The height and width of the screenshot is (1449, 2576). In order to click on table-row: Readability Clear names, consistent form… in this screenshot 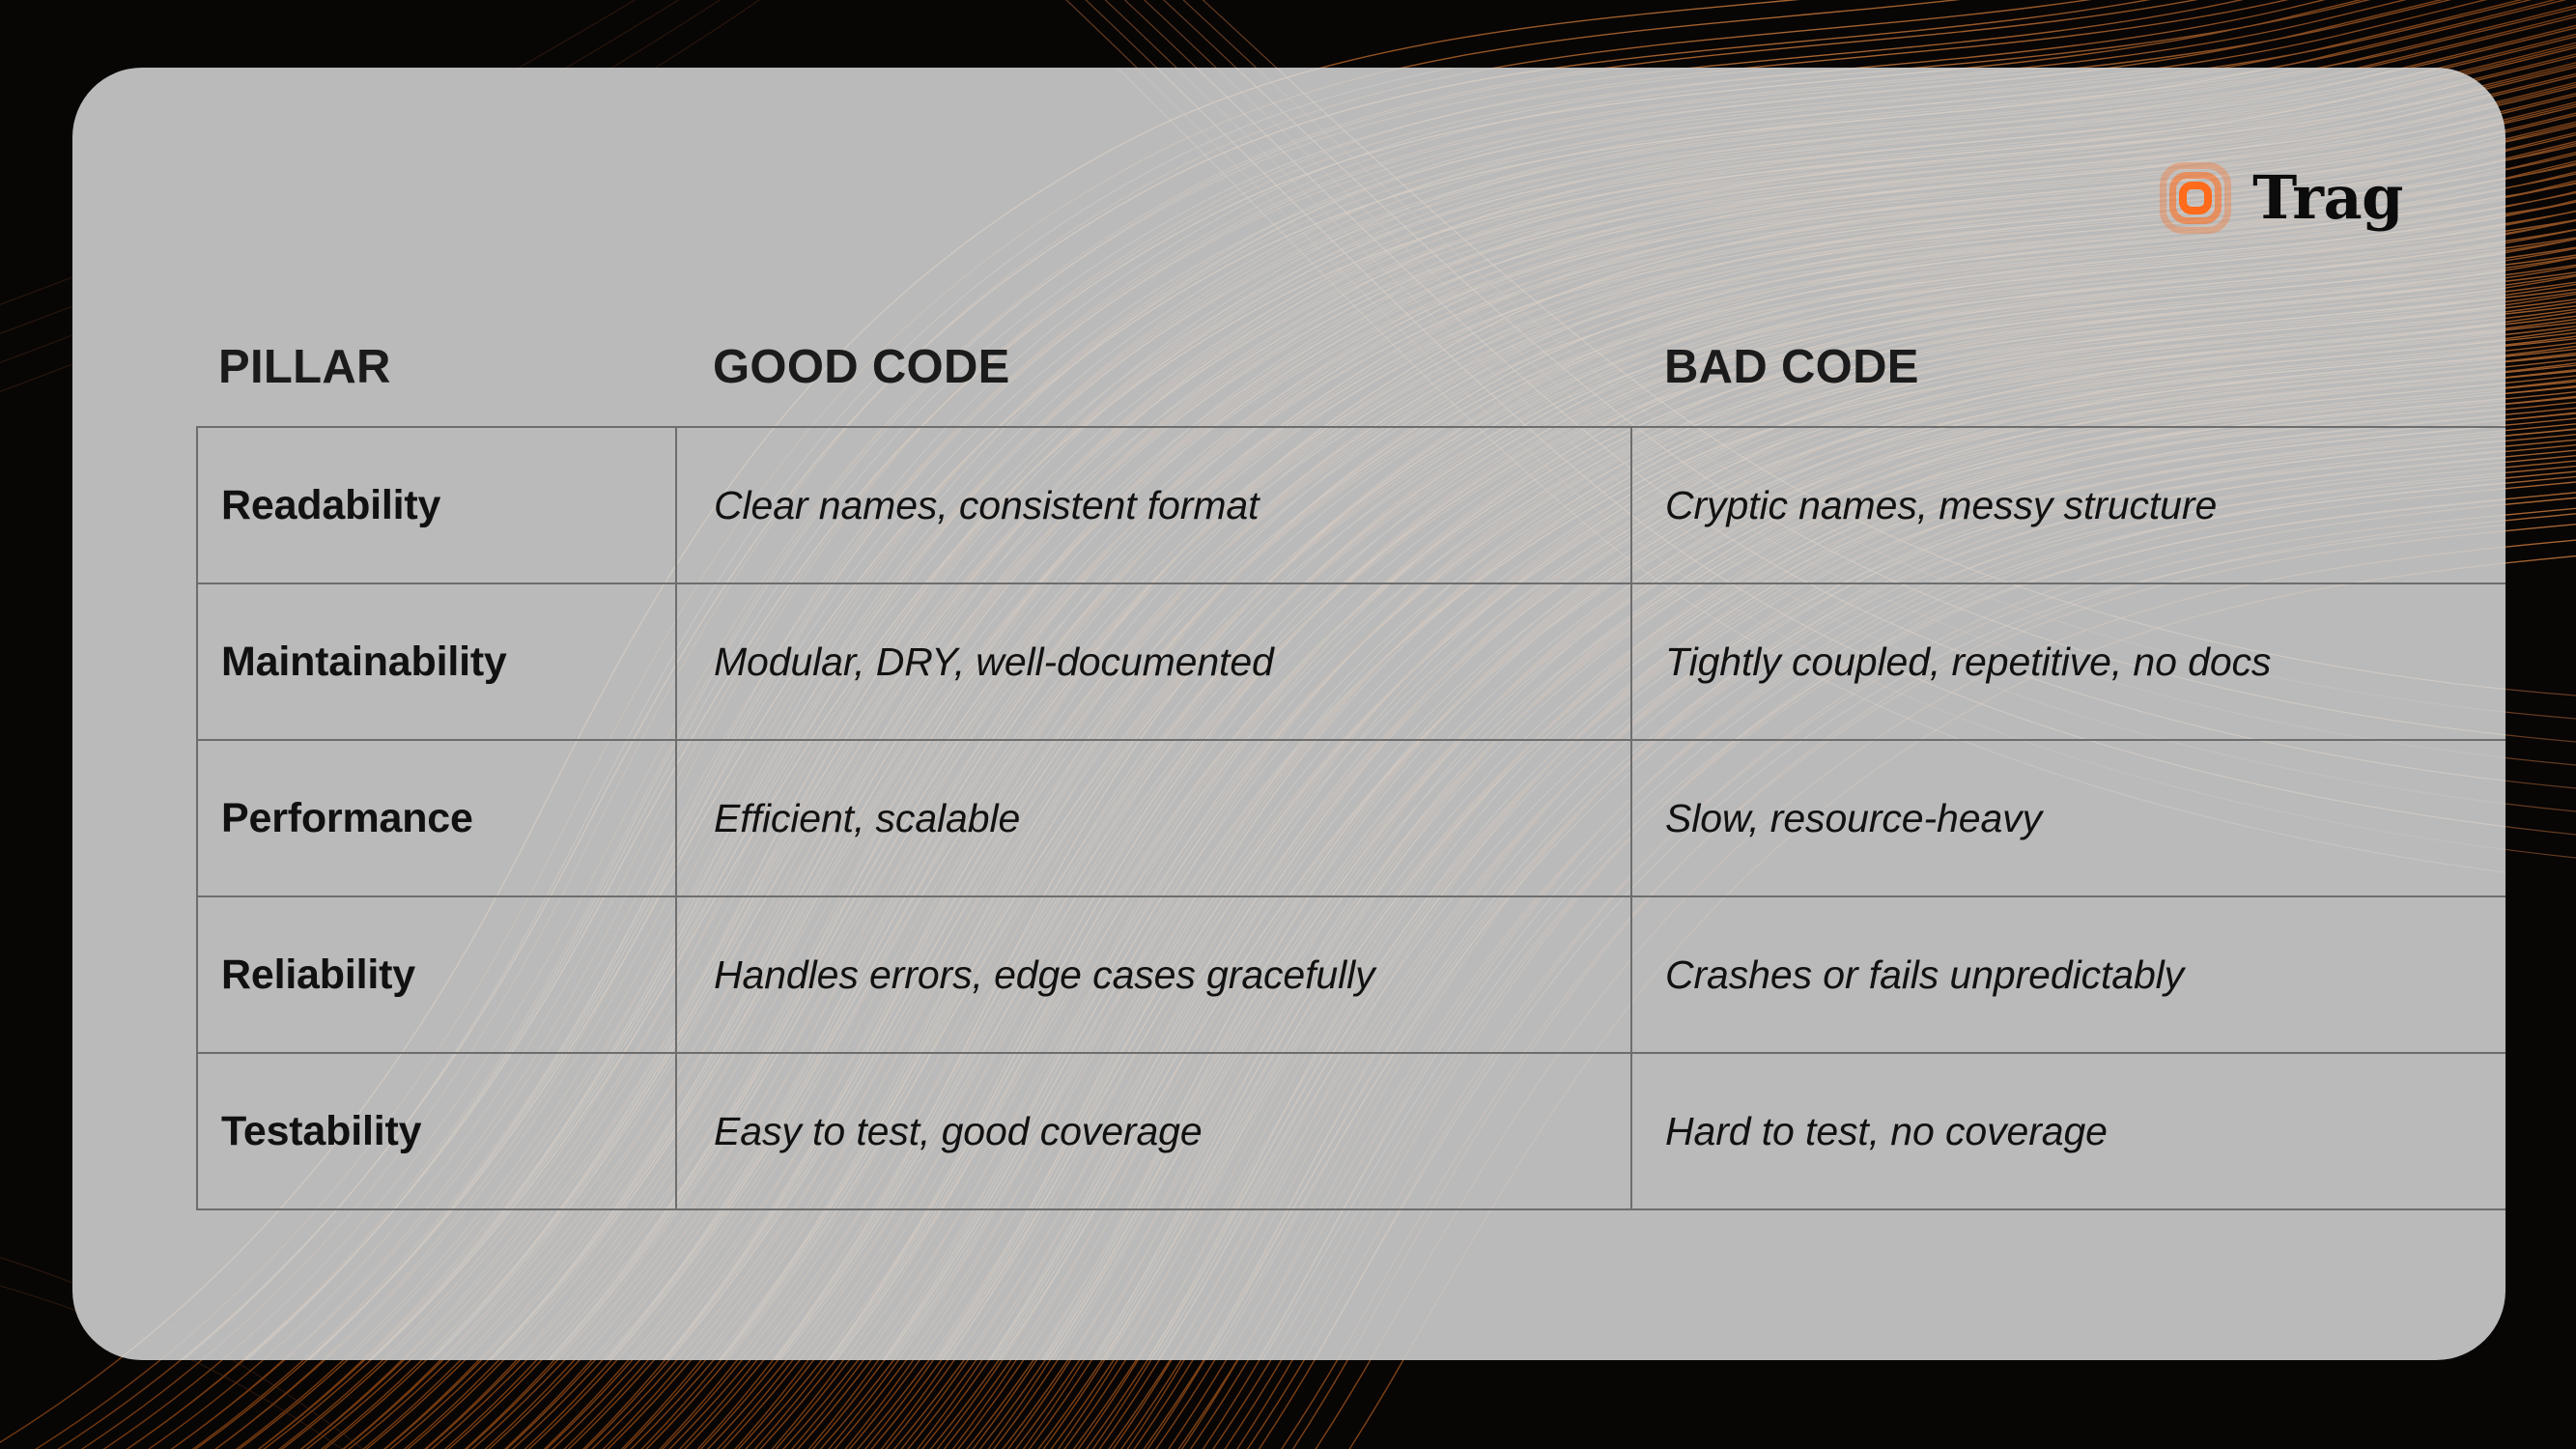, I will do `click(1350, 505)`.